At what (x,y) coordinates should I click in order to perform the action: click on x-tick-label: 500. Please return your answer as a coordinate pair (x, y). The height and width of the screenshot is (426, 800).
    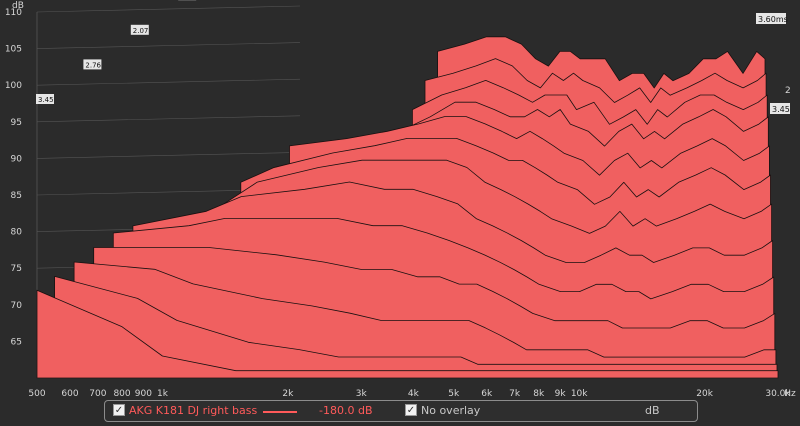
    Looking at the image, I should click on (36, 394).